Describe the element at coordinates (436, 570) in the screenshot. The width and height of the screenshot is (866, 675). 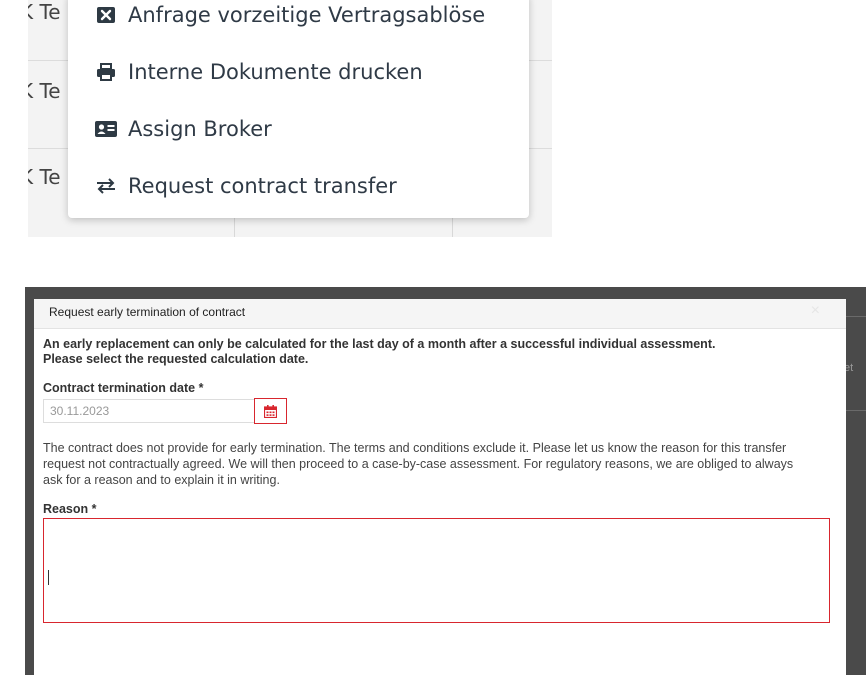
I see `reason-textarea` at that location.